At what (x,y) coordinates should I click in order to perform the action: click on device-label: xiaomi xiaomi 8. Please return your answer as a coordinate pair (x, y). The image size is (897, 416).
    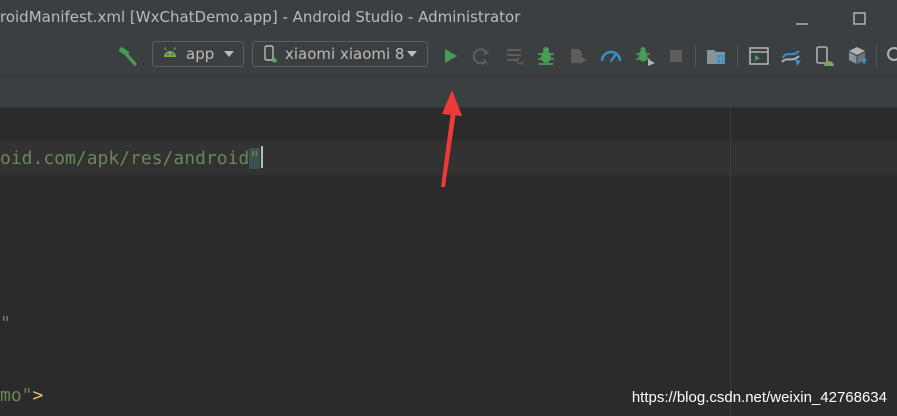
    Looking at the image, I should click on (345, 54).